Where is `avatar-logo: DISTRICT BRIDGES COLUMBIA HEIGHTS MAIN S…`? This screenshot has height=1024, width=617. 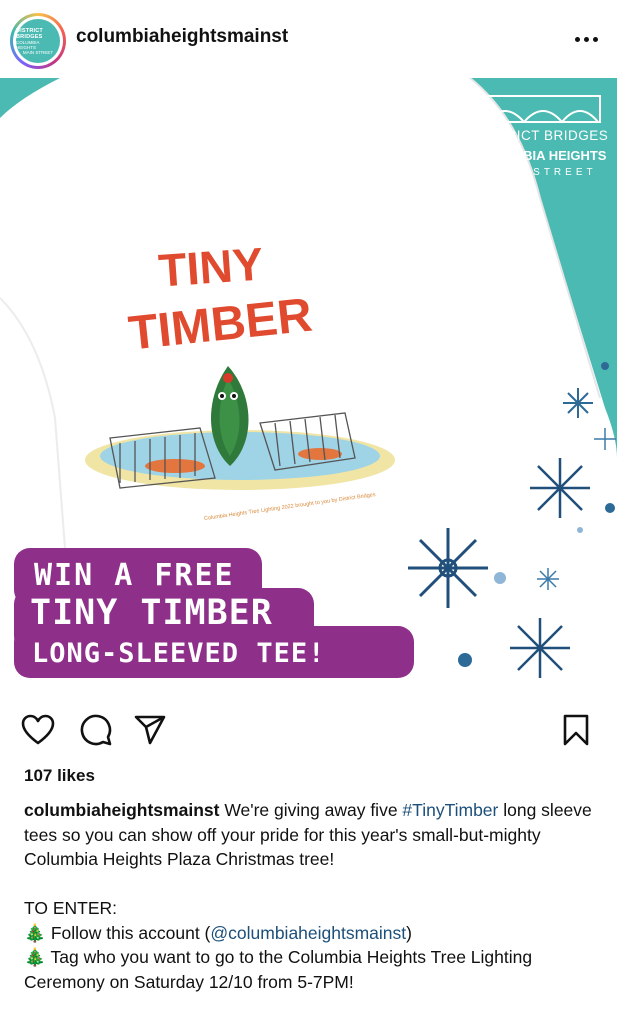
avatar-logo: DISTRICT BRIDGES COLUMBIA HEIGHTS MAIN S… is located at coordinates (38, 41).